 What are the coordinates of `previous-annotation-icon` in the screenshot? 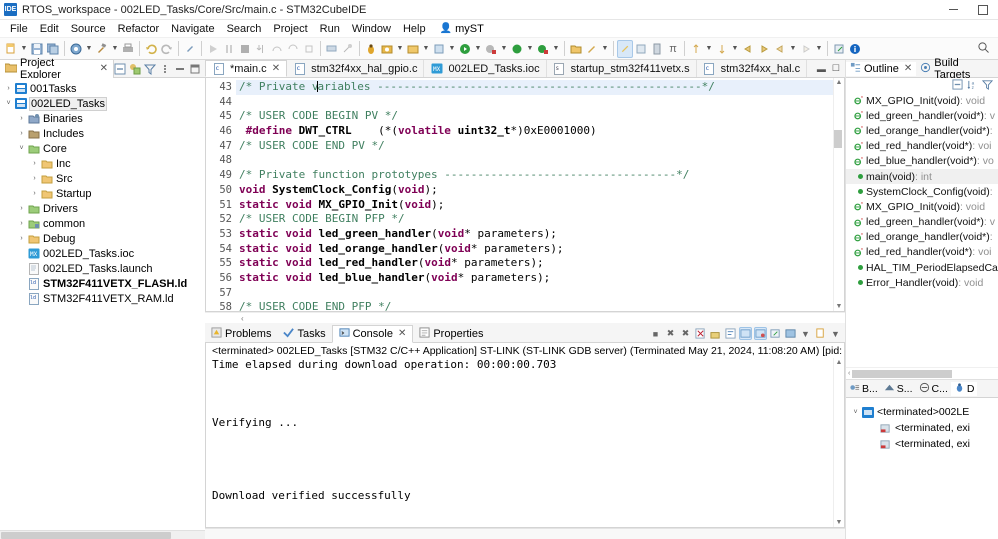 It's located at (696, 49).